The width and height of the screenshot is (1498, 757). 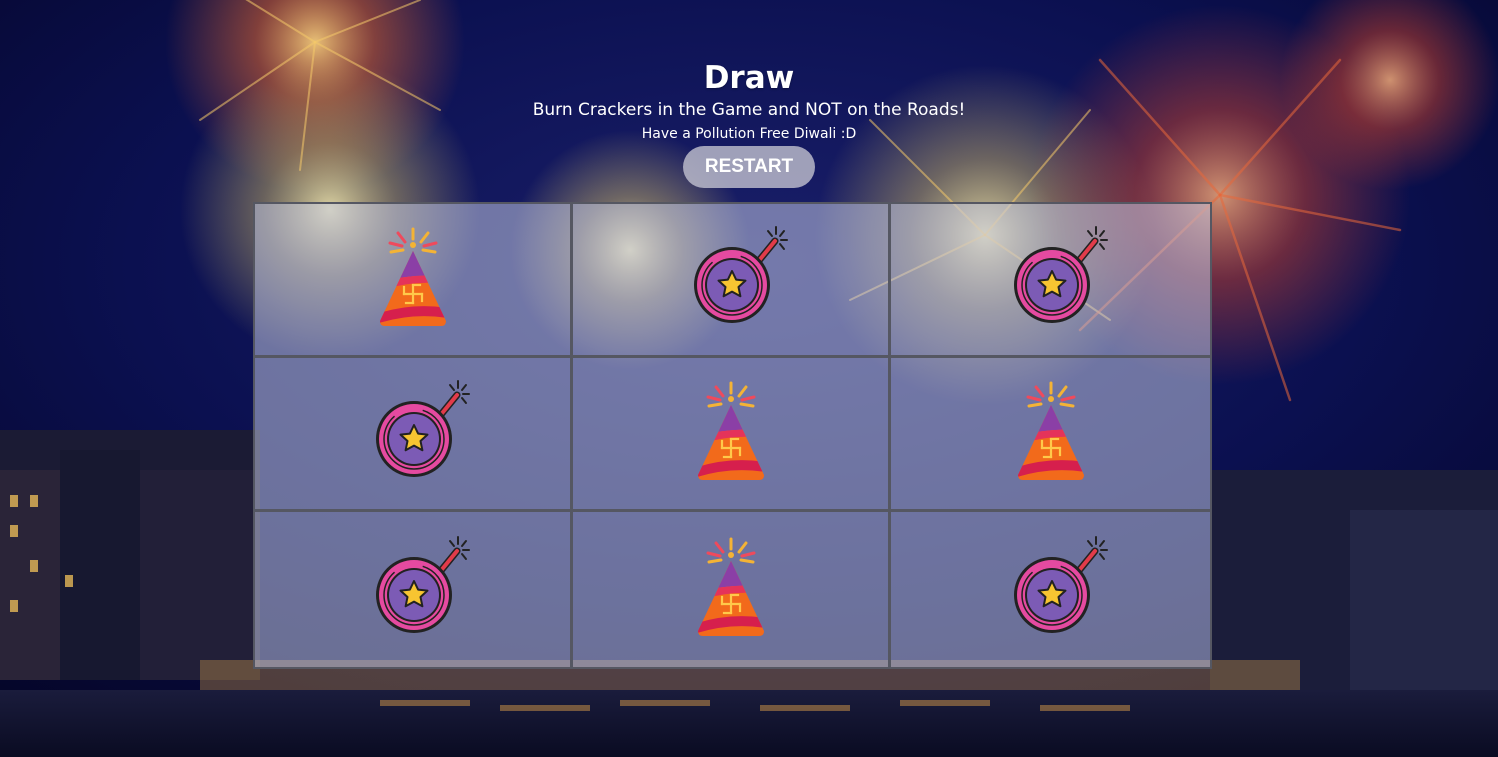 What do you see at coordinates (749, 134) in the screenshot?
I see `game-tagline: Have a Pollution Free Diwali :D` at bounding box center [749, 134].